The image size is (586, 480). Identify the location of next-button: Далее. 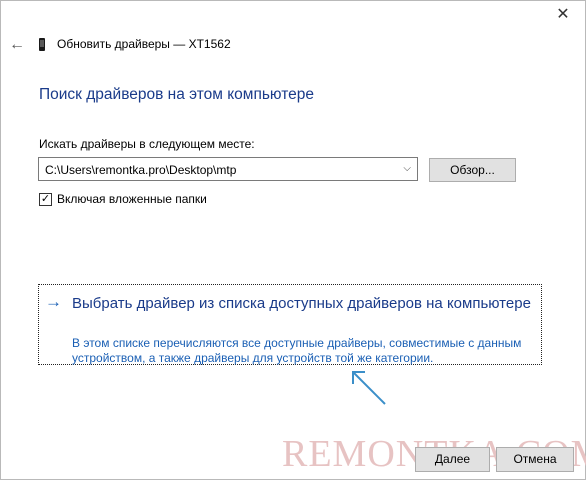
(452, 459).